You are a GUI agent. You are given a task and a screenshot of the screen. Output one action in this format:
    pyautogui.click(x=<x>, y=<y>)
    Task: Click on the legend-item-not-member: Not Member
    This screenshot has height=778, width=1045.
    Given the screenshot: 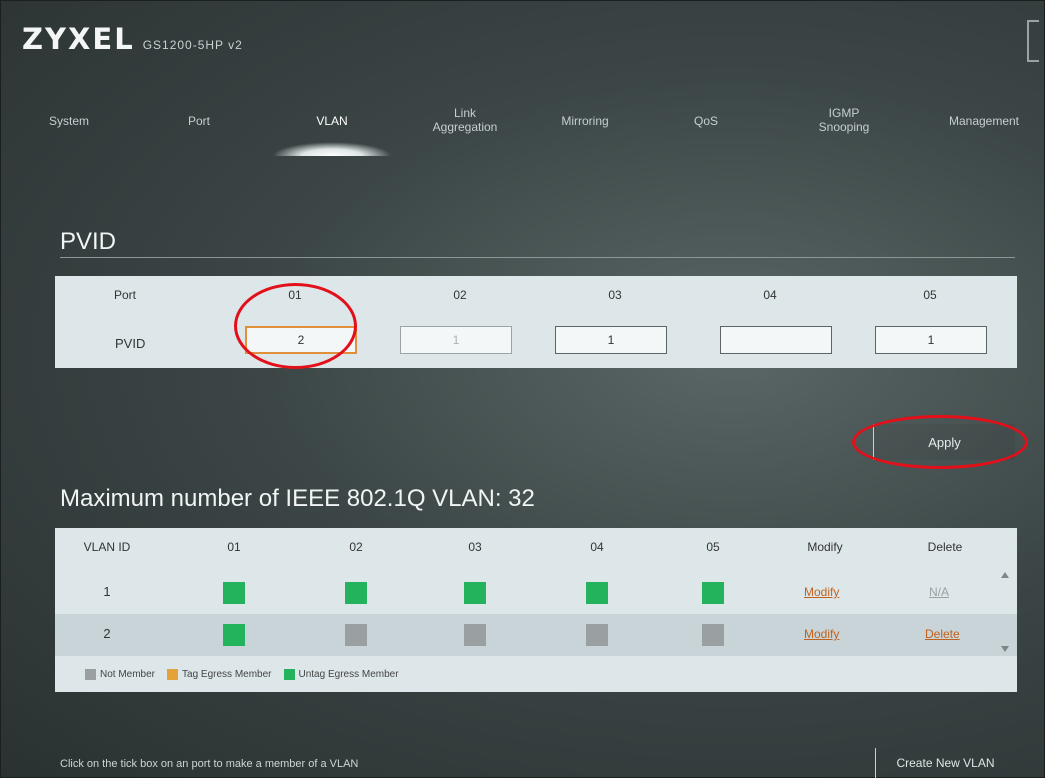 What is the action you would take?
    pyautogui.click(x=120, y=674)
    